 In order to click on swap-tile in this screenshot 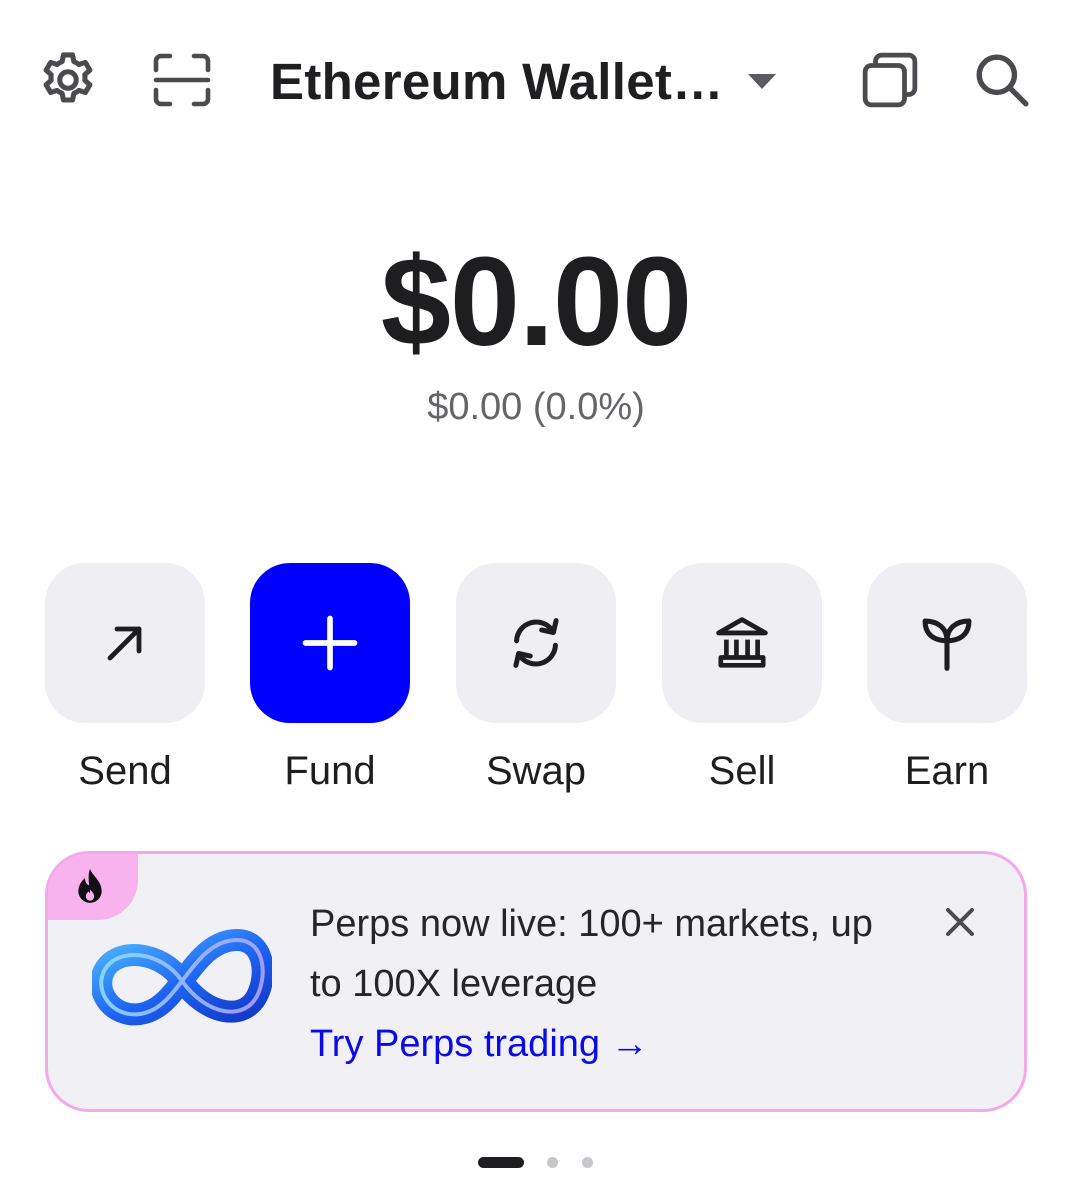, I will do `click(536, 643)`.